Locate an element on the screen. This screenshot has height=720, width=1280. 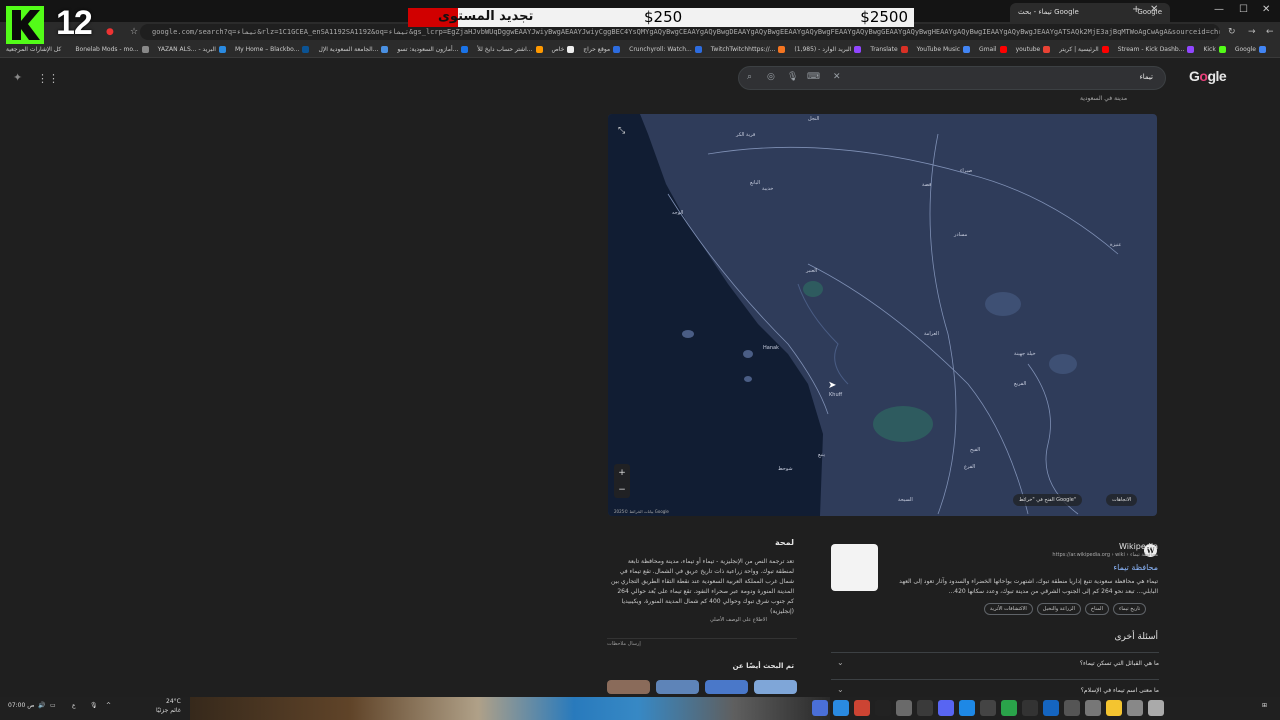
bookmark-label: Translate is located at coordinates (884, 49).